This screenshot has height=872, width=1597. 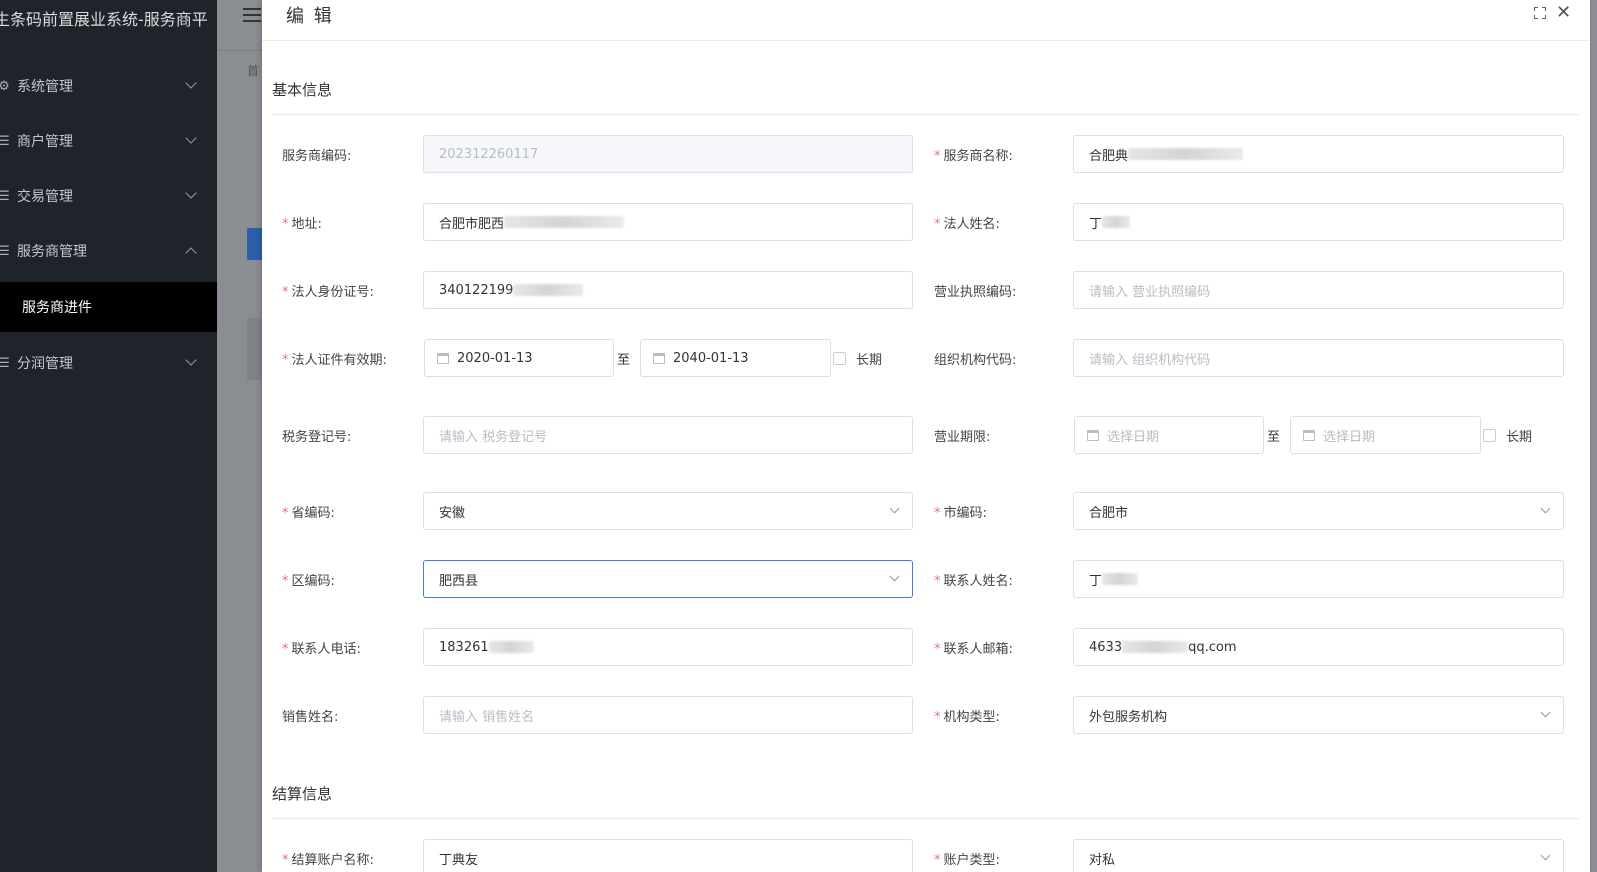 I want to click on business-term-end-date: 选择日期, so click(x=1385, y=435).